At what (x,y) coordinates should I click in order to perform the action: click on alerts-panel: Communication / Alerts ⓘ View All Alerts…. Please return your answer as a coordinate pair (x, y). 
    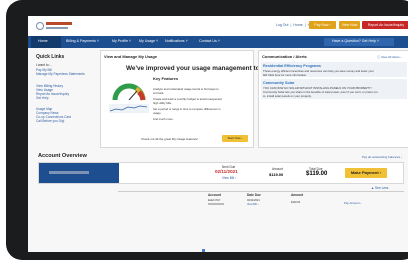
    Looking at the image, I should click on (333, 99).